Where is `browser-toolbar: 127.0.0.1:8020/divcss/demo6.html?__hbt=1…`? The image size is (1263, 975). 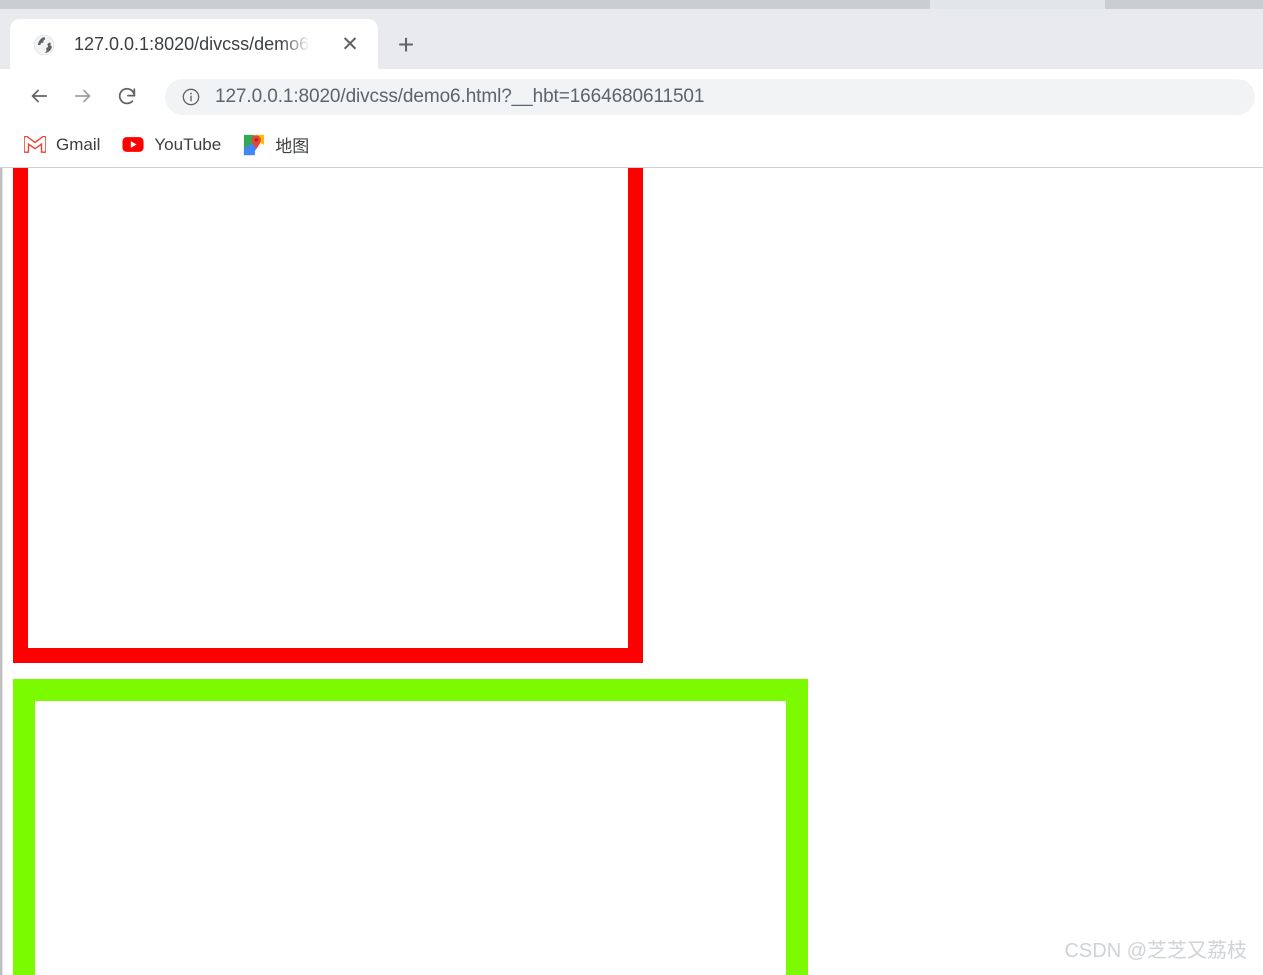 browser-toolbar: 127.0.0.1:8020/divcss/demo6.html?__hbt=1… is located at coordinates (631, 96).